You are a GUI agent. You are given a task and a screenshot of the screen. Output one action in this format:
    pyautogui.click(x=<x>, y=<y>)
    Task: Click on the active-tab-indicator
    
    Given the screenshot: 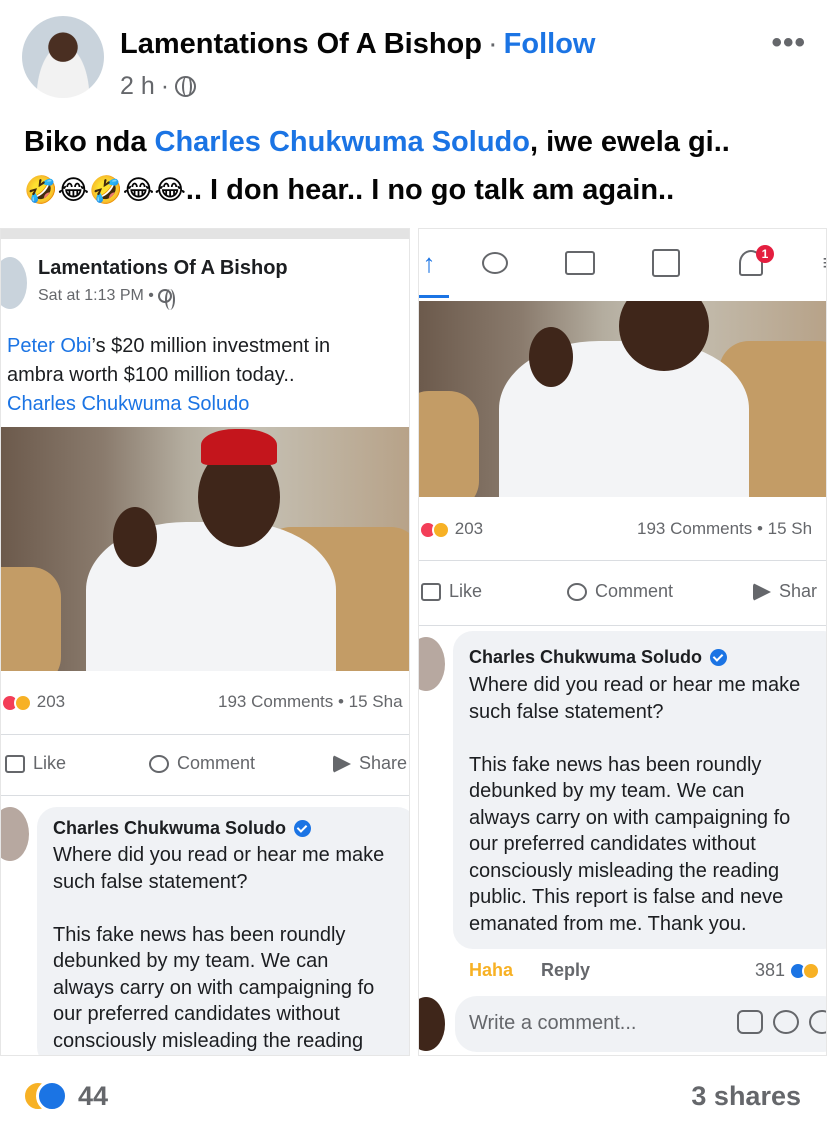 What is the action you would take?
    pyautogui.click(x=434, y=296)
    